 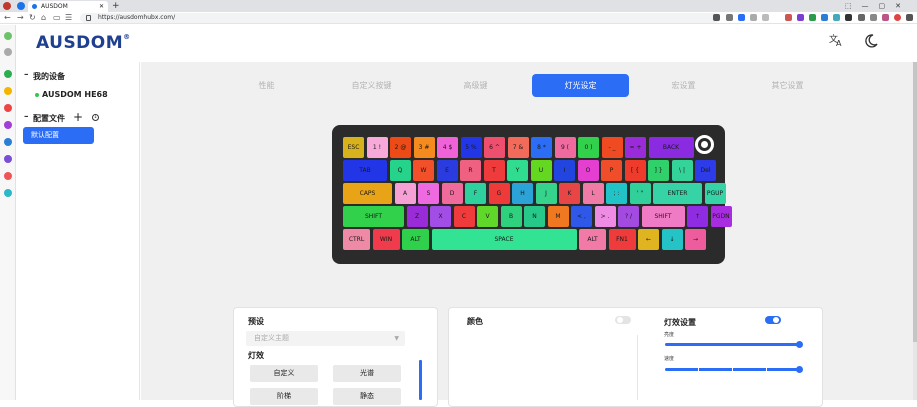 I want to click on tab-2: 高级键, so click(x=475, y=85).